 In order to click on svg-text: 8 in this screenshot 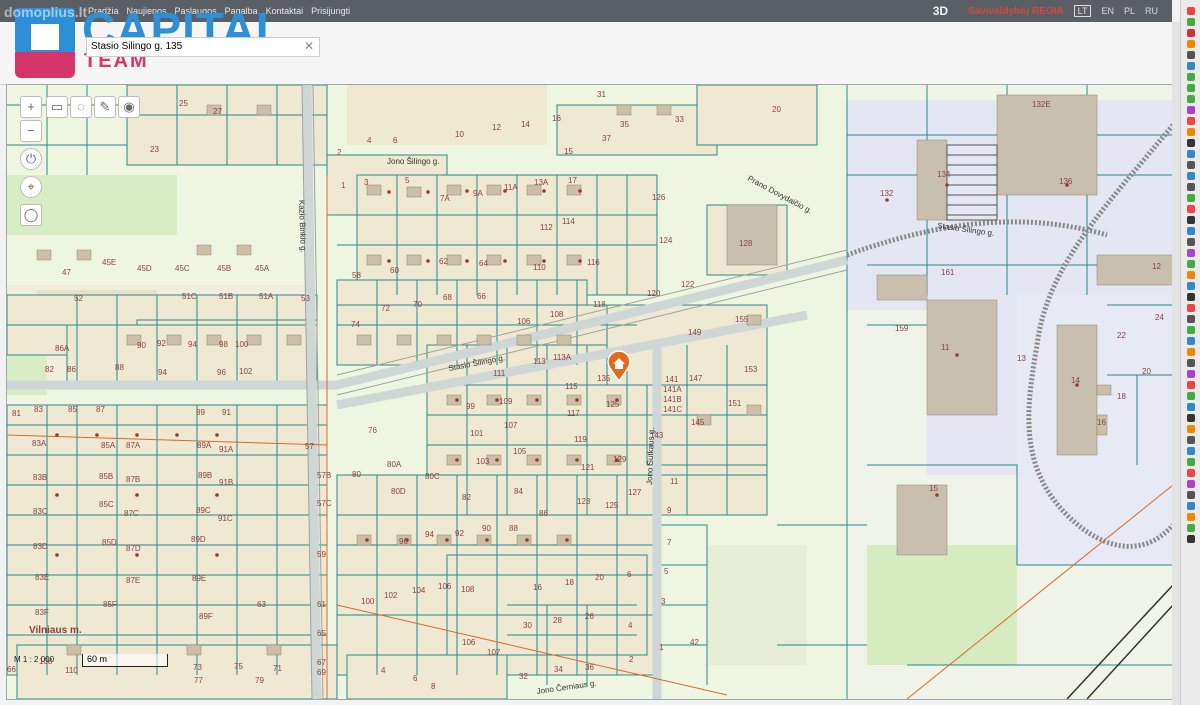, I will do `click(433, 686)`.